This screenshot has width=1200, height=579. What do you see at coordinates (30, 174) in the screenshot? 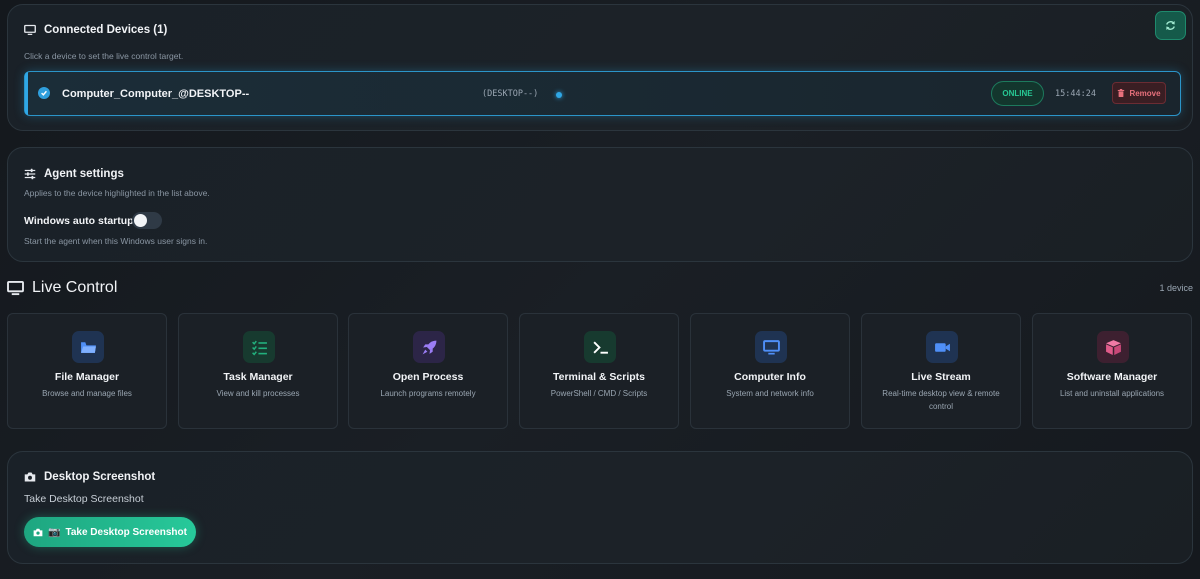
I see `sliders-icon` at bounding box center [30, 174].